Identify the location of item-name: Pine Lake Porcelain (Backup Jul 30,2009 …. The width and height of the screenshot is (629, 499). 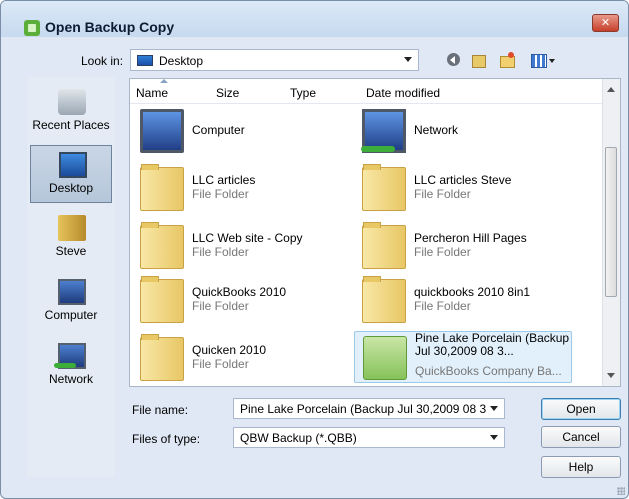
(492, 344).